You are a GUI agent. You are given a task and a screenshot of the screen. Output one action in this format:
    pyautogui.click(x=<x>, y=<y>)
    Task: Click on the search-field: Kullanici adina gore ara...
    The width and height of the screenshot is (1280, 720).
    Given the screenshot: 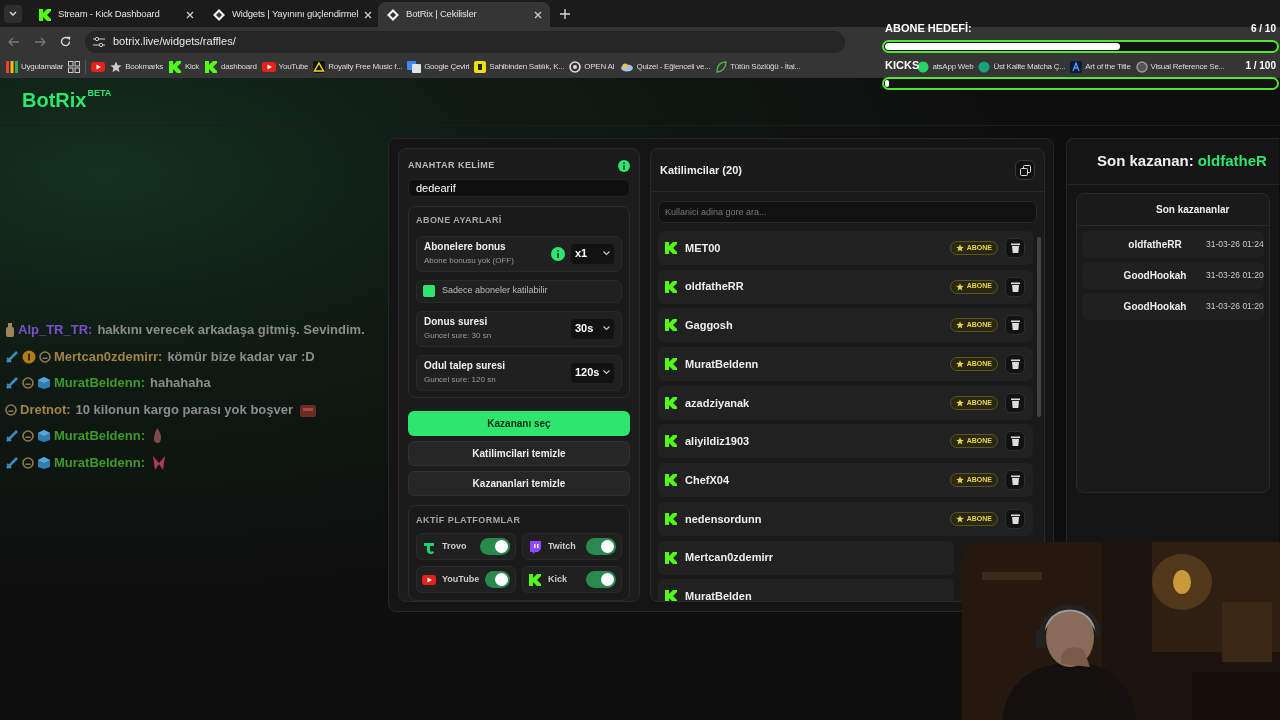 What is the action you would take?
    pyautogui.click(x=847, y=212)
    